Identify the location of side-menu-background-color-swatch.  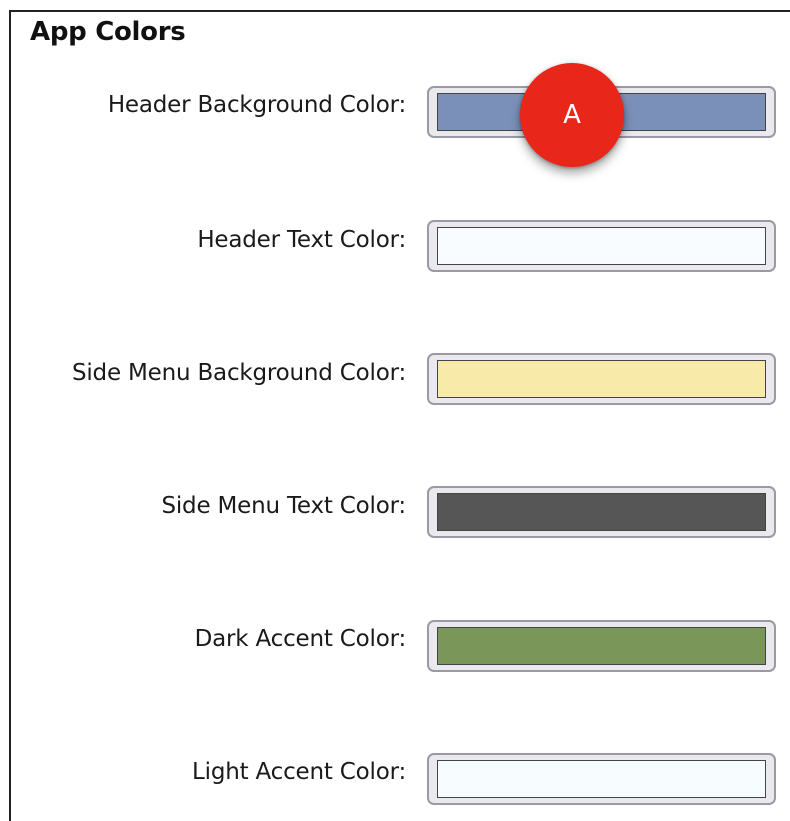
(601, 379).